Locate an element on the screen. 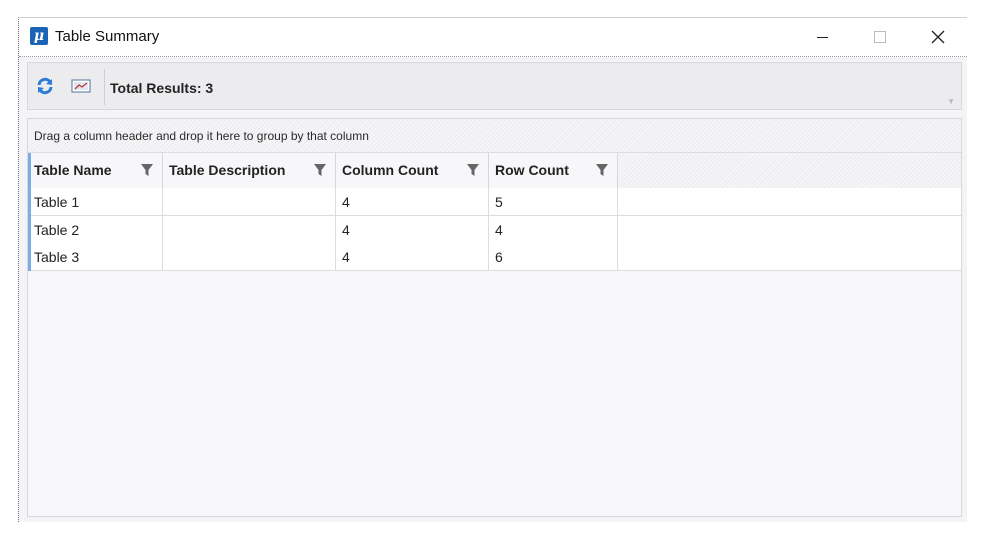  refresh-button is located at coordinates (45, 86).